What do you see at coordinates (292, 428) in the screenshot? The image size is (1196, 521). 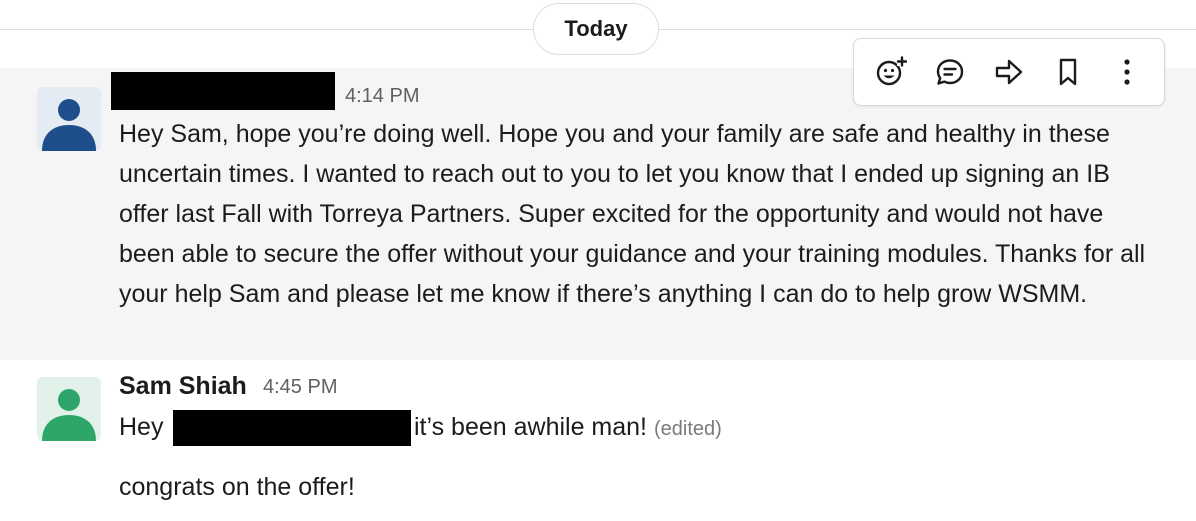 I see `redacted-mention` at bounding box center [292, 428].